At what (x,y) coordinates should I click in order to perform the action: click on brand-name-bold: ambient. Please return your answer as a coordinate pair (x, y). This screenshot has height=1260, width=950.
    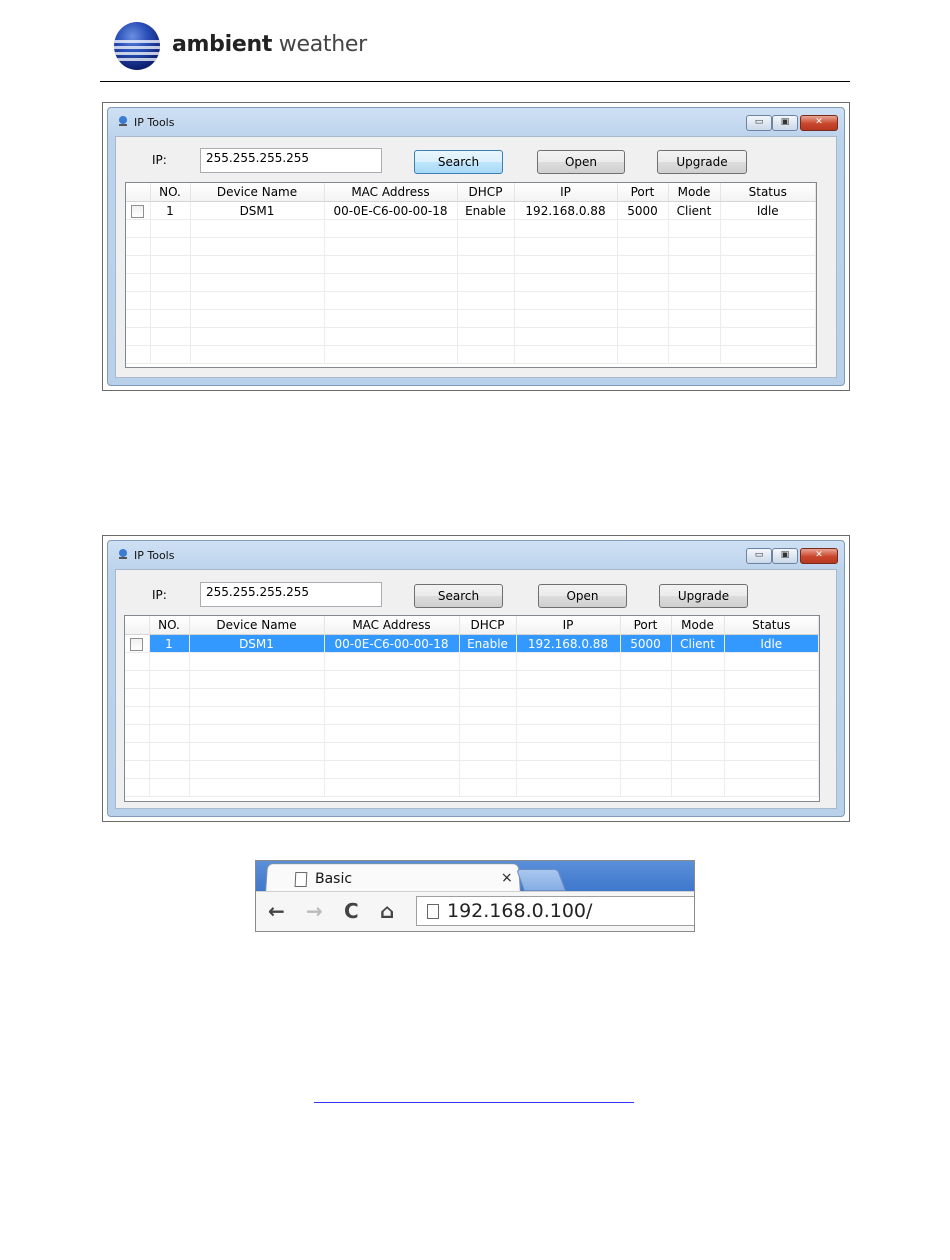
    Looking at the image, I should click on (222, 44).